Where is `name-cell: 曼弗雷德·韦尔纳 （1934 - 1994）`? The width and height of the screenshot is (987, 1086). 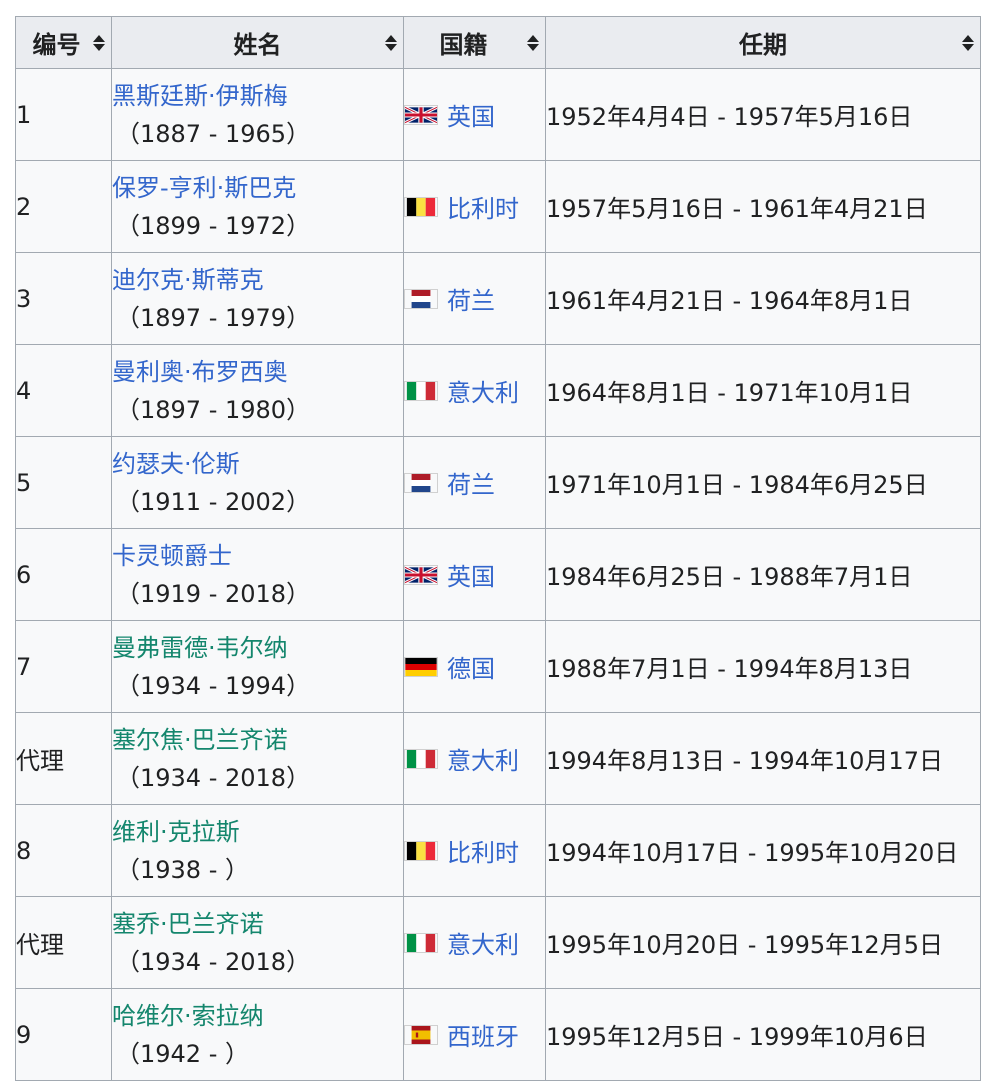 name-cell: 曼弗雷德·韦尔纳 （1934 - 1994） is located at coordinates (257, 666).